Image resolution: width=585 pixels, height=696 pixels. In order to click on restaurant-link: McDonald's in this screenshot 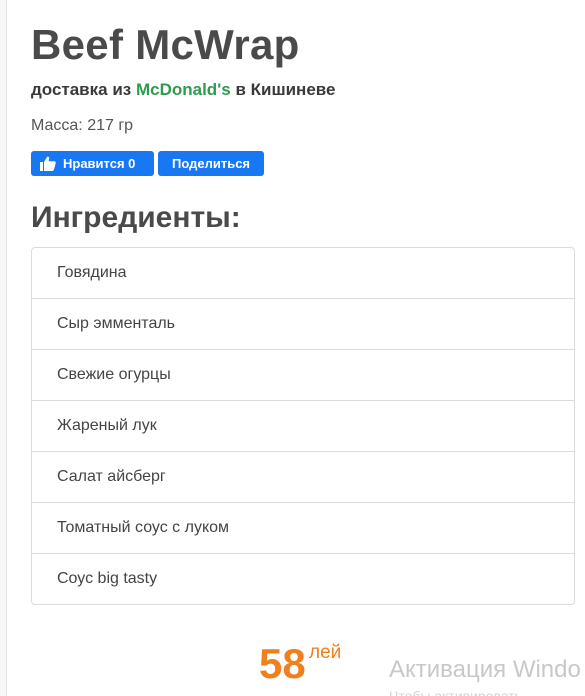, I will do `click(183, 89)`.